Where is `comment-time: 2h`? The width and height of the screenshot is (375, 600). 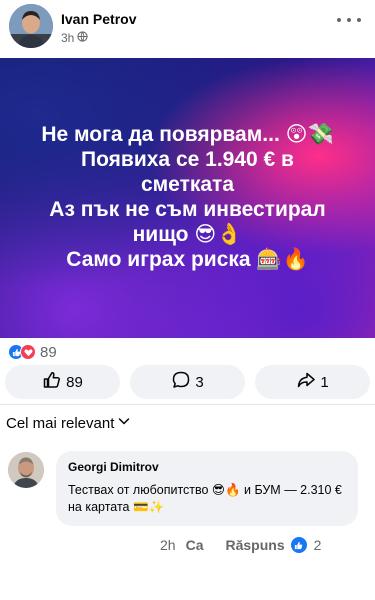
comment-time: 2h is located at coordinates (168, 545).